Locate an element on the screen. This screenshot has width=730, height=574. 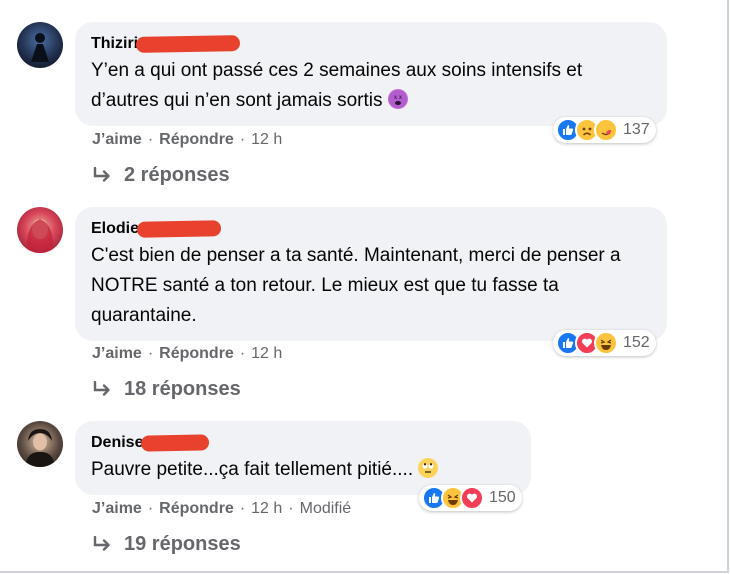
care-reaction-icon is located at coordinates (606, 130).